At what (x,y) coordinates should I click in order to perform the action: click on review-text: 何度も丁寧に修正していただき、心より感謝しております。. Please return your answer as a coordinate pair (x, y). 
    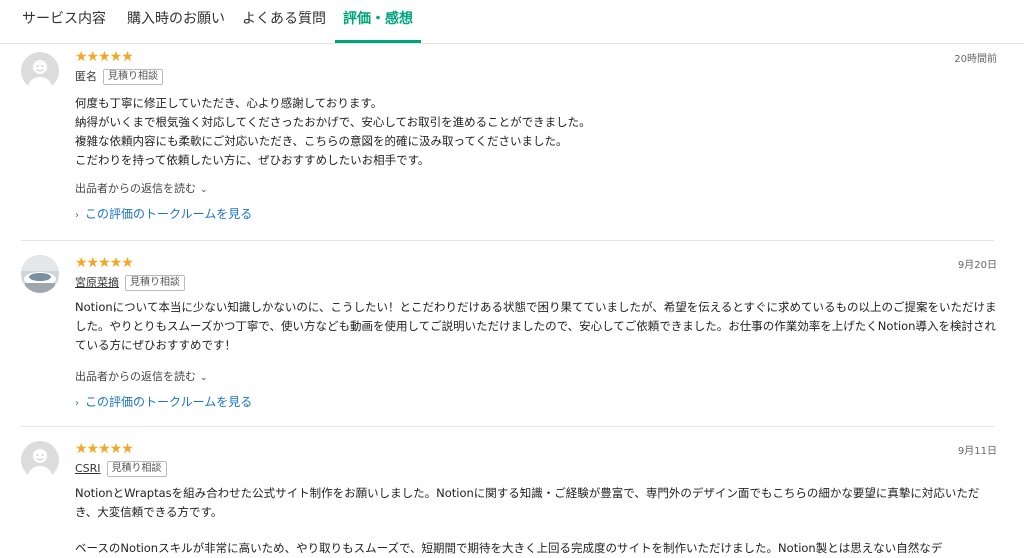
    Looking at the image, I should click on (229, 103).